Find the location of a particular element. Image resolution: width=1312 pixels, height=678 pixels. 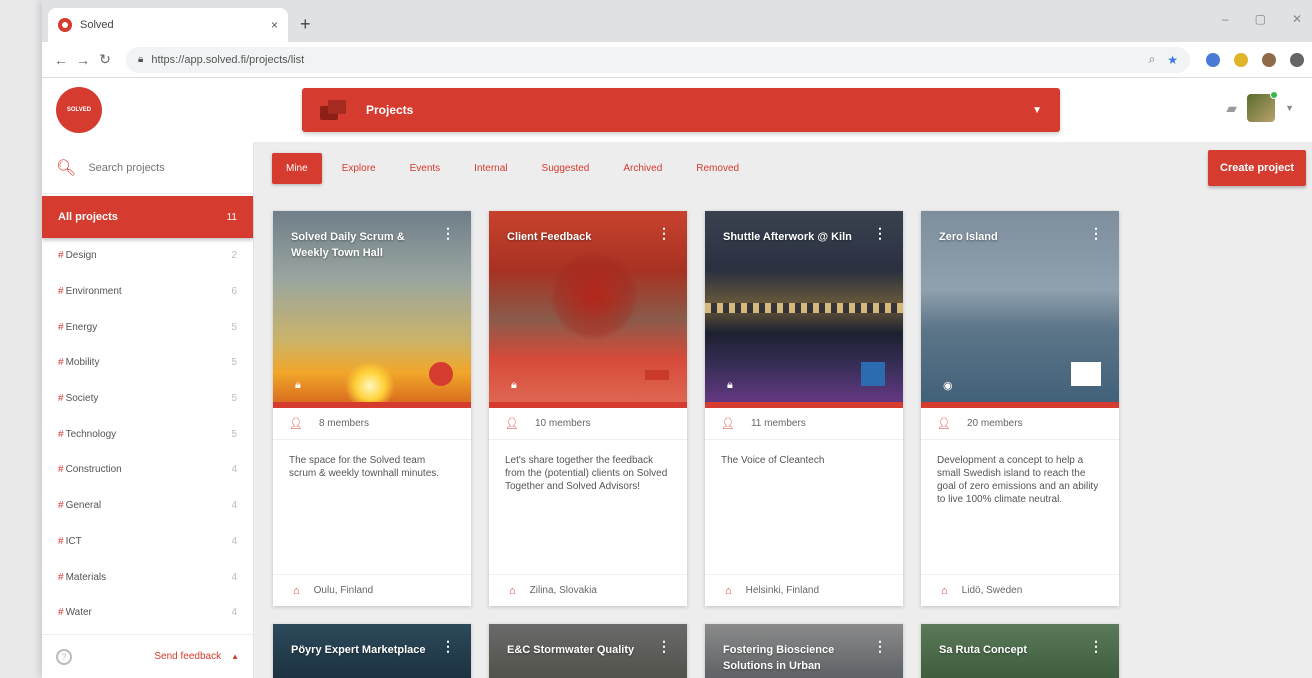

sidebar-item-label: Mobility is located at coordinates (82, 363).